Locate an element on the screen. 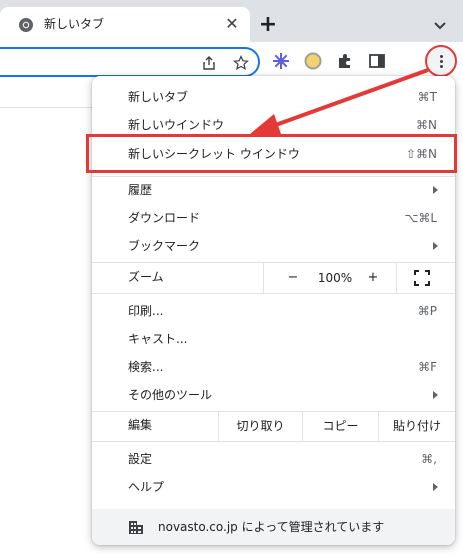 This screenshot has height=555, width=463. chrome-icon is located at coordinates (26, 25).